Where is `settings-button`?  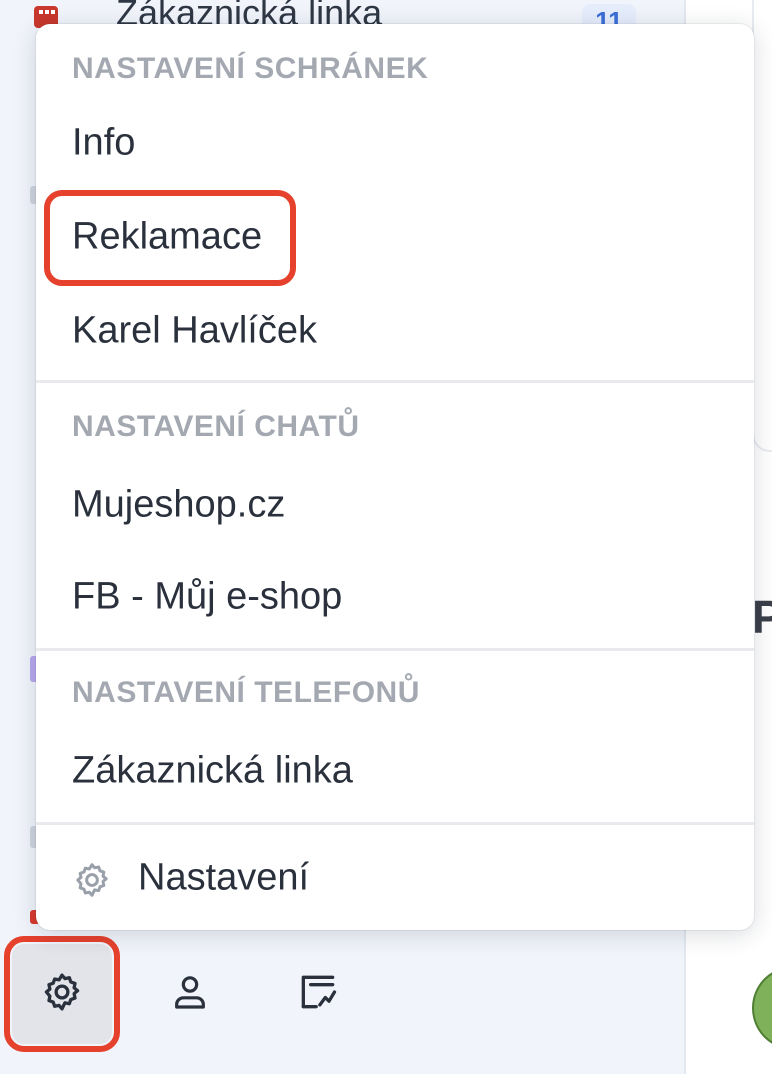
settings-button is located at coordinates (62, 994).